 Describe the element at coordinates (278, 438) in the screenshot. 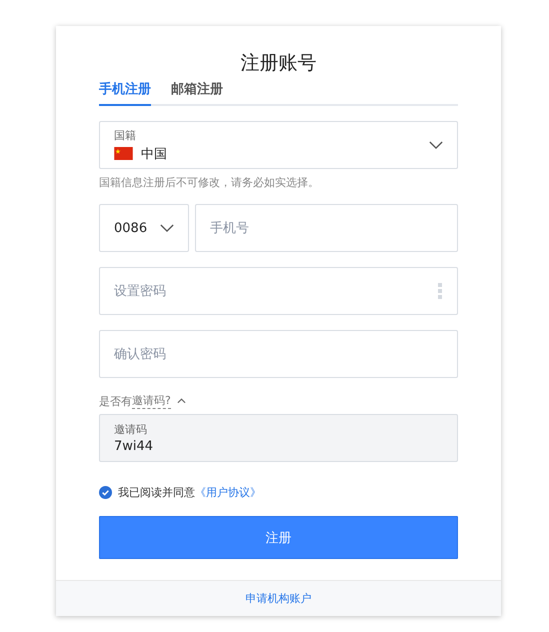

I see `invite-code-input: 邀请码 7wi44` at that location.